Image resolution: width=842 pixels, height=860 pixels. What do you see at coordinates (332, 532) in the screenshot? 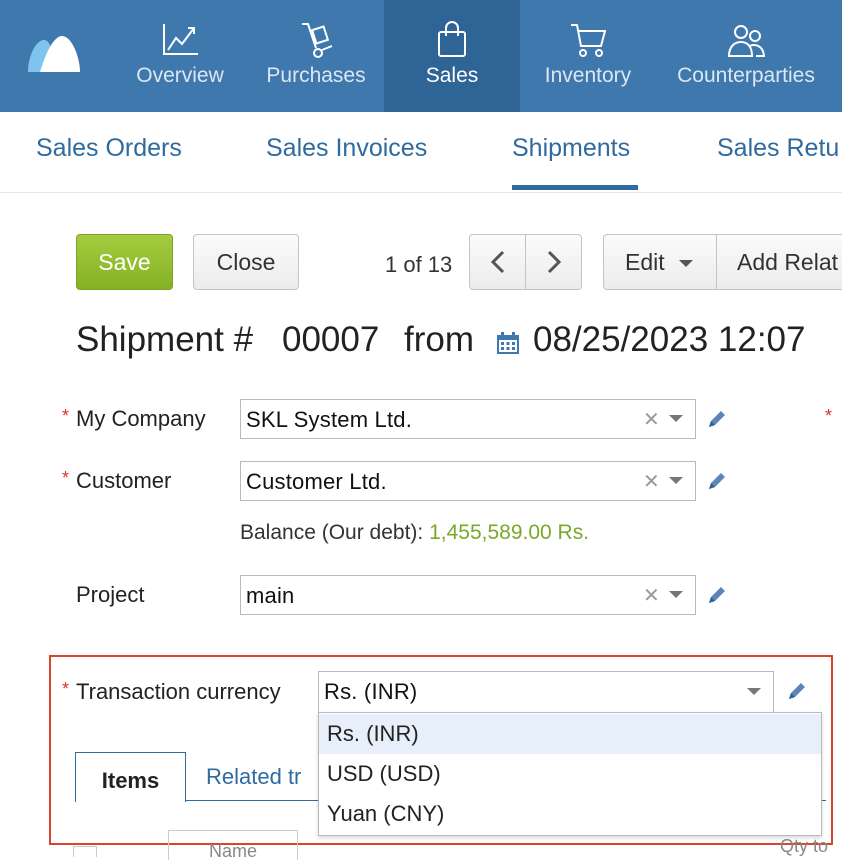
I see `balance-label: Balance (Our debt):` at bounding box center [332, 532].